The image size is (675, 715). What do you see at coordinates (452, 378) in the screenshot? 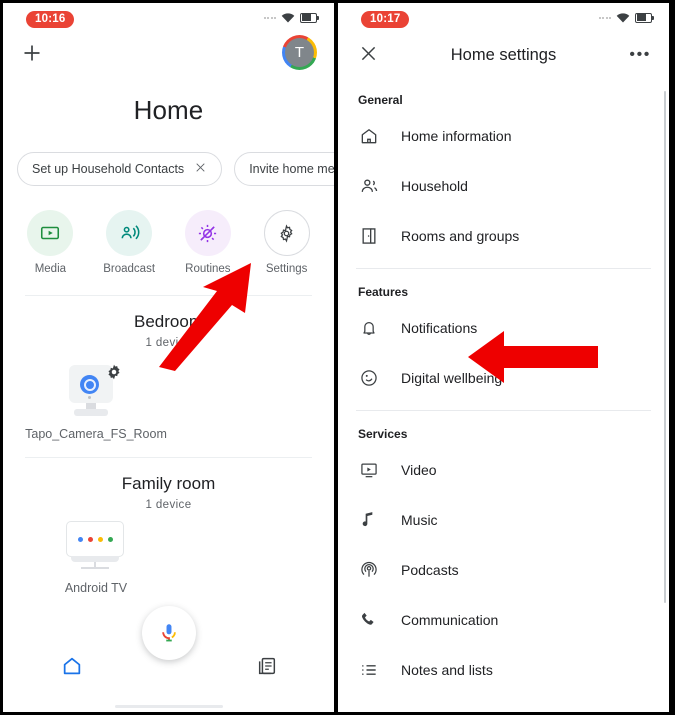
I see `settings-item-label: Digital wellbeing` at bounding box center [452, 378].